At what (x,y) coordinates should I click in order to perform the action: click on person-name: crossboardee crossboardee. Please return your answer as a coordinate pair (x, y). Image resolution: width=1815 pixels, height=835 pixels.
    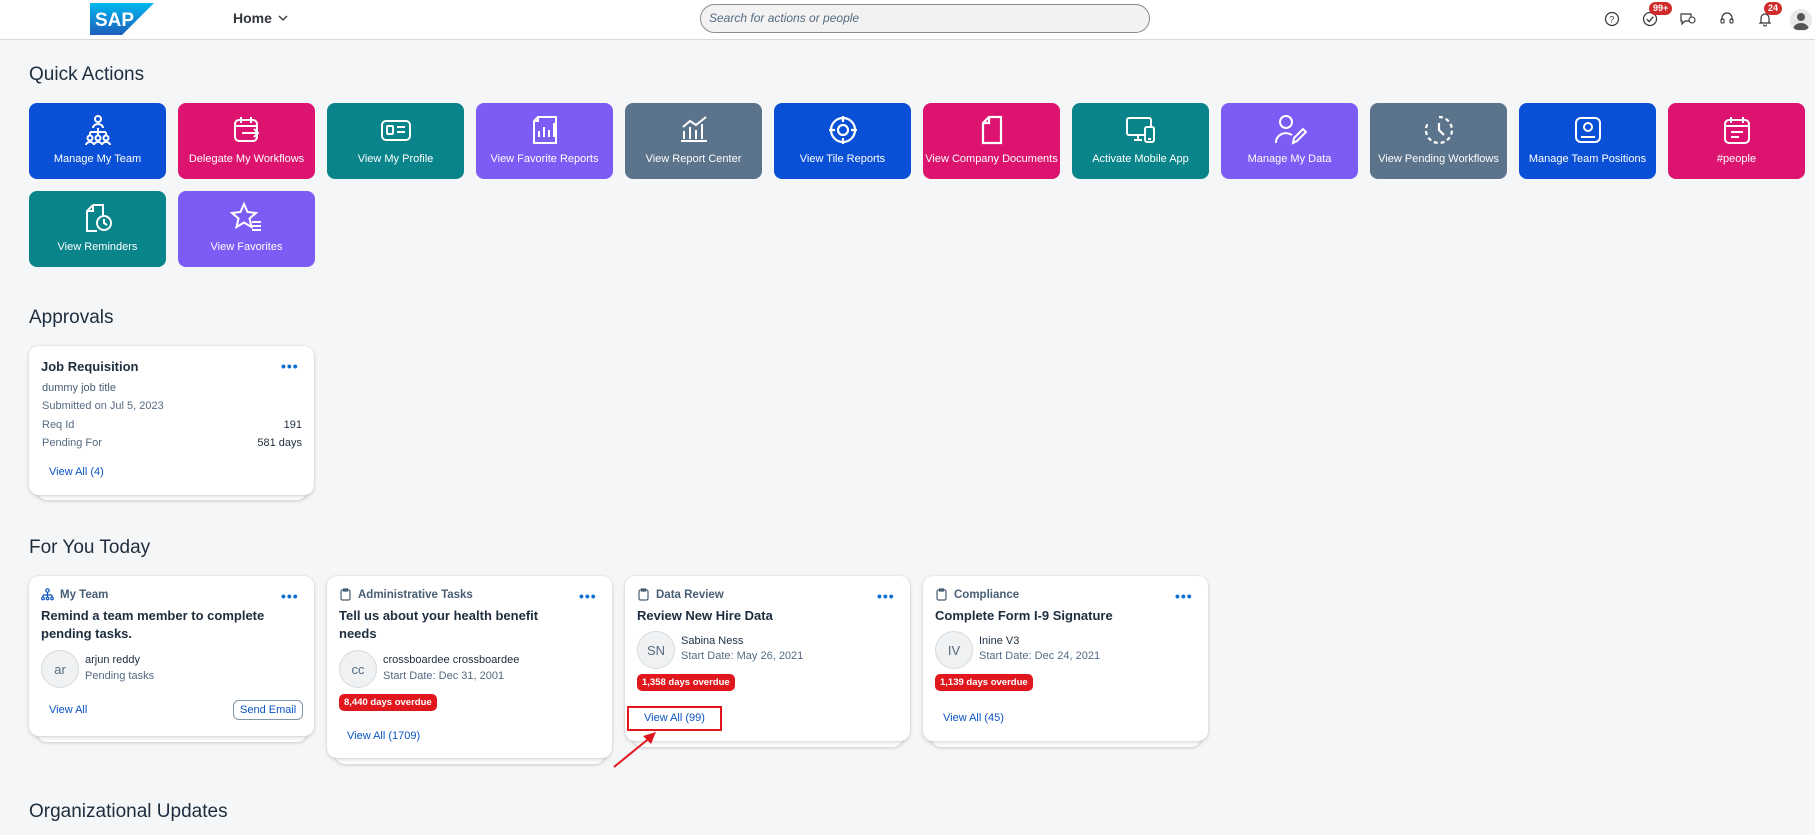
    Looking at the image, I should click on (451, 660).